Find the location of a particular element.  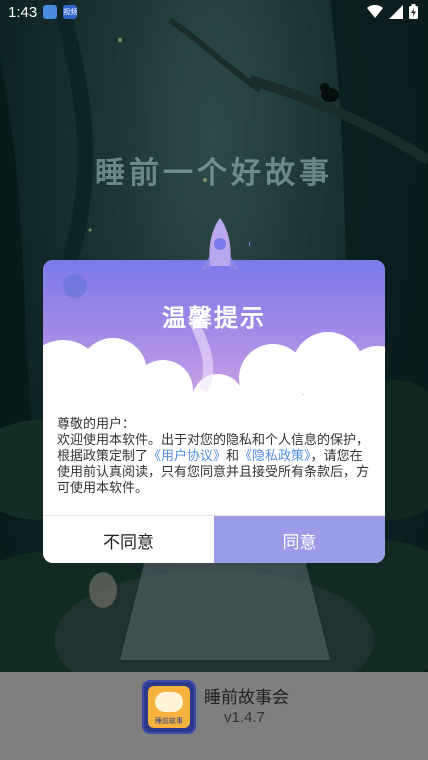

dialog-greeting: 尊敬的用户： is located at coordinates (96, 424).